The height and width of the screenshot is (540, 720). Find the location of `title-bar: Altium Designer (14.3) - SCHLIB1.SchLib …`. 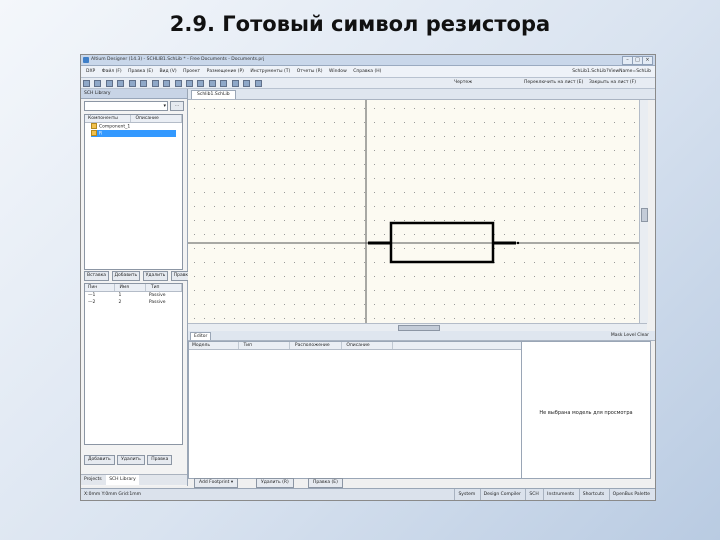

title-bar: Altium Designer (14.3) - SCHLIB1.SchLib … is located at coordinates (368, 60).